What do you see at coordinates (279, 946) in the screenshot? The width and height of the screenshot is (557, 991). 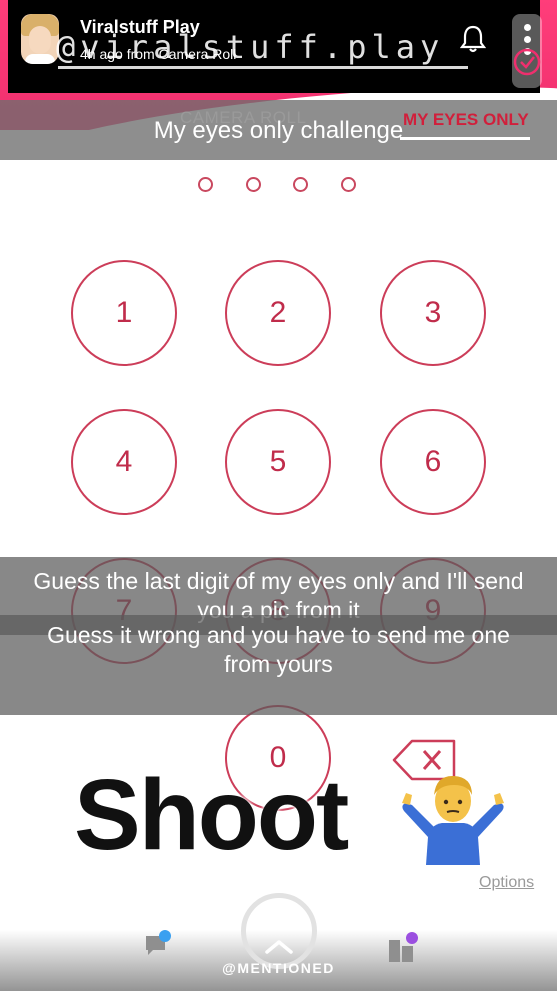 I see `chevron-up-icon` at bounding box center [279, 946].